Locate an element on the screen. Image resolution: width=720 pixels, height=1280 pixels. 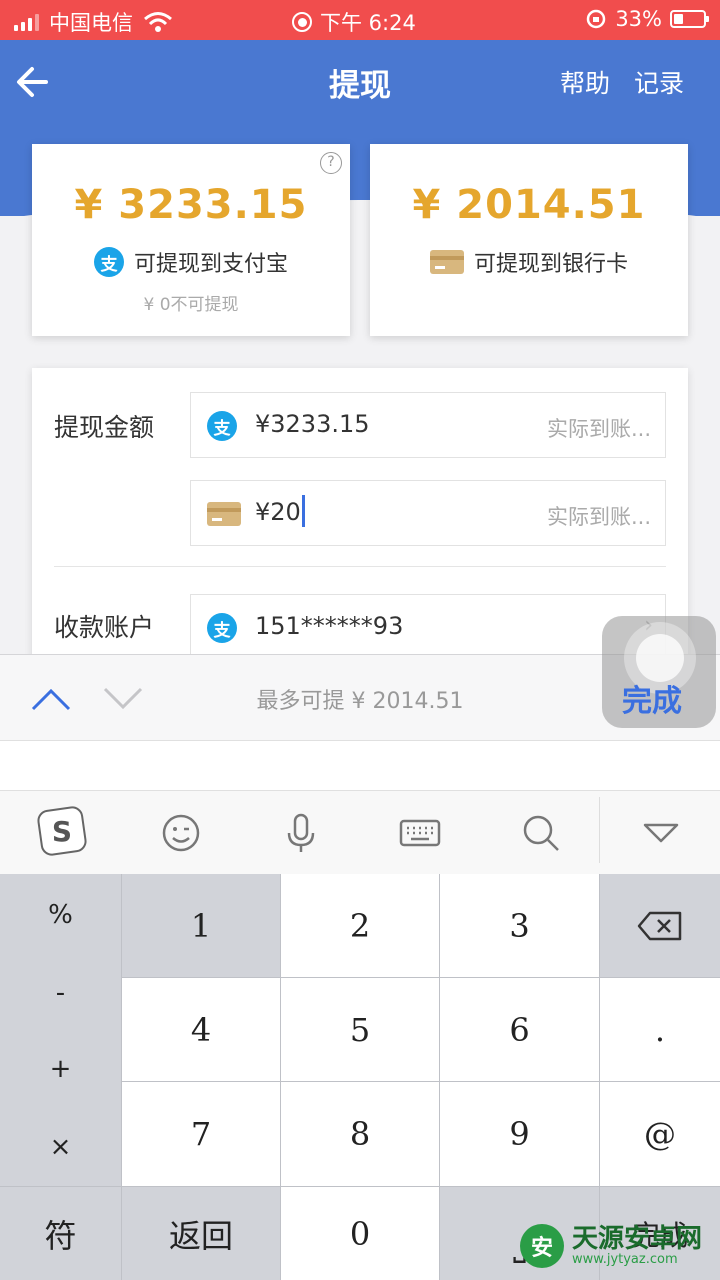
screen-record-icon is located at coordinates (302, 22).